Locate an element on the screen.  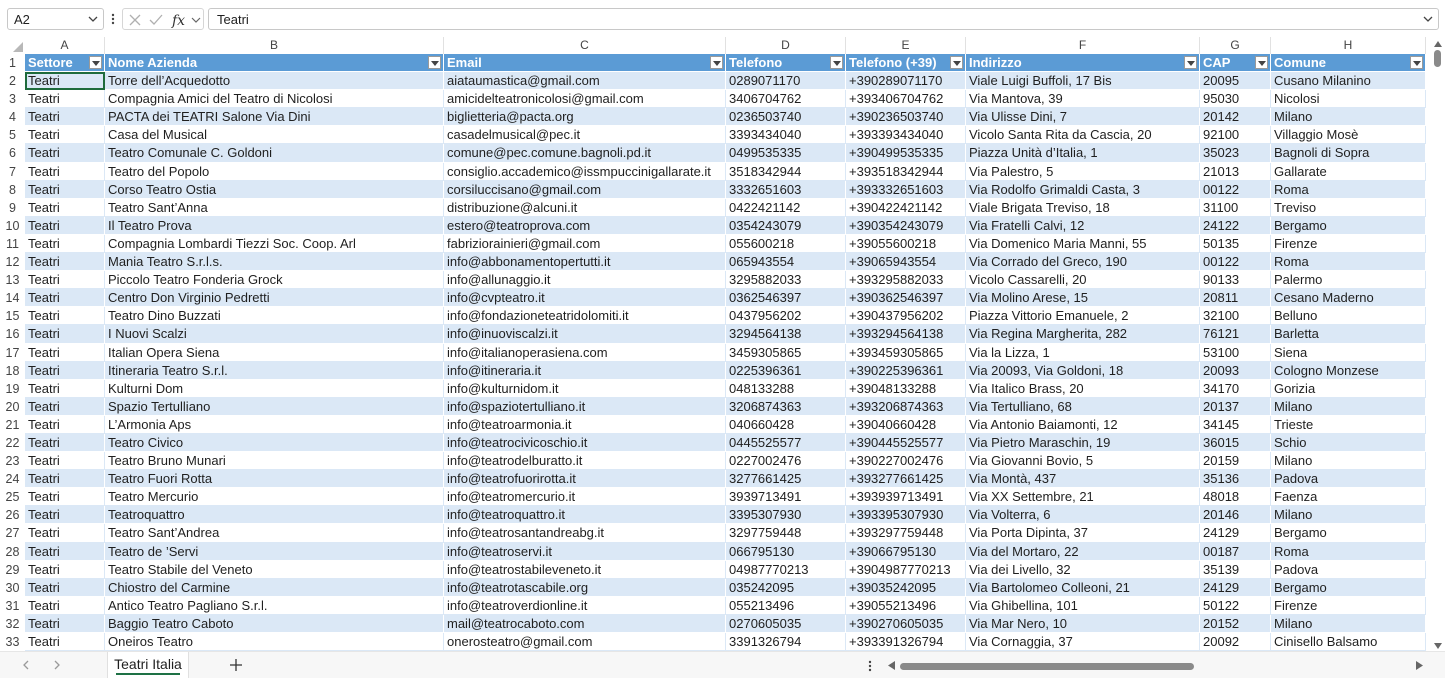
cell-cap: 34145 is located at coordinates (1235, 424).